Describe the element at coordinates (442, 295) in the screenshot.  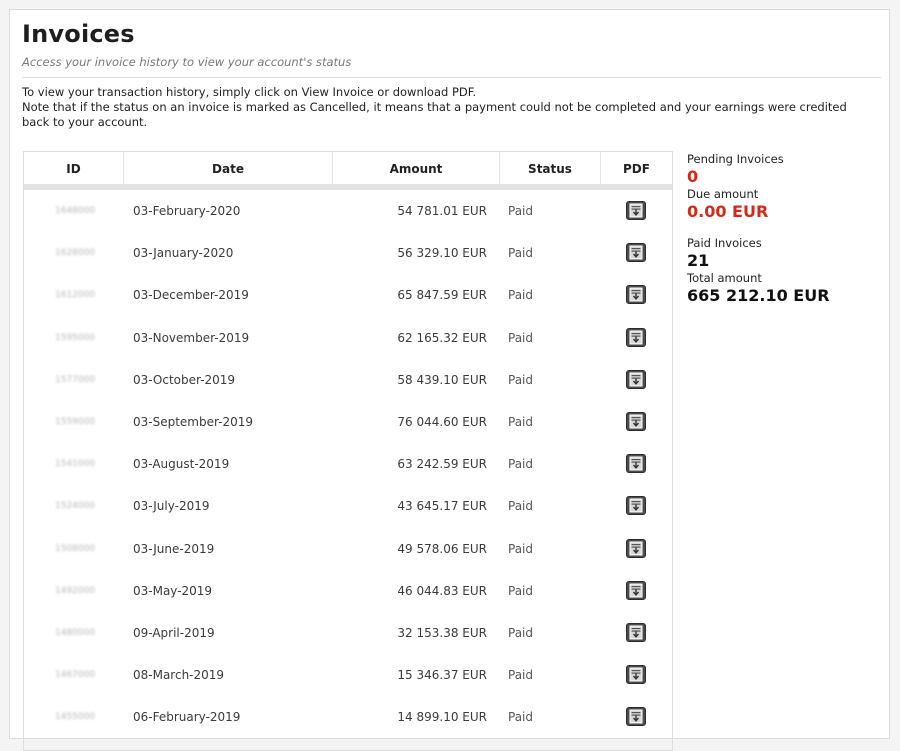
I see `invoice-amount-cell: 65 847.59 EUR` at that location.